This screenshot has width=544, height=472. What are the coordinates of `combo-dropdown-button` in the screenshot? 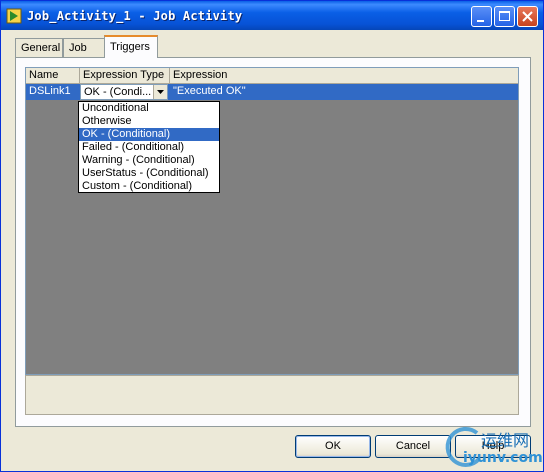 It's located at (160, 92).